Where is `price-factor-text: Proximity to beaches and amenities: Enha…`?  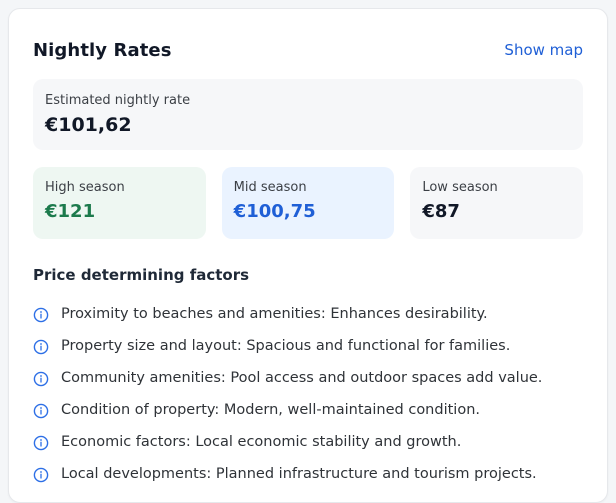 price-factor-text: Proximity to beaches and amenities: Enha… is located at coordinates (274, 314).